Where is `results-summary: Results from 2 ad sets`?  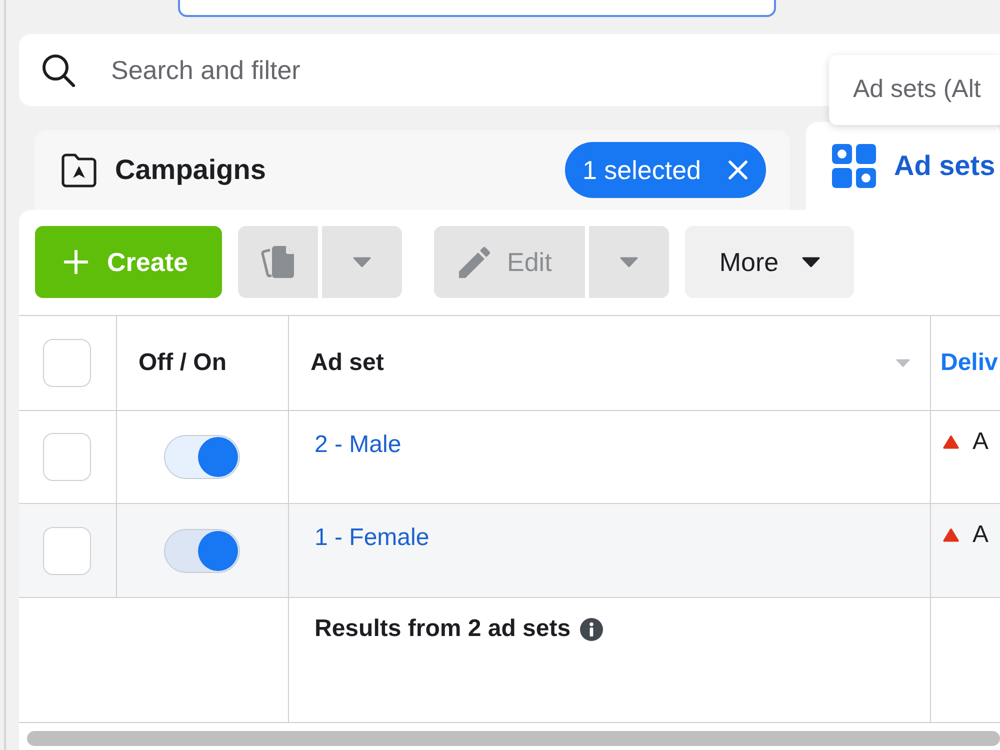 results-summary: Results from 2 ad sets is located at coordinates (442, 629).